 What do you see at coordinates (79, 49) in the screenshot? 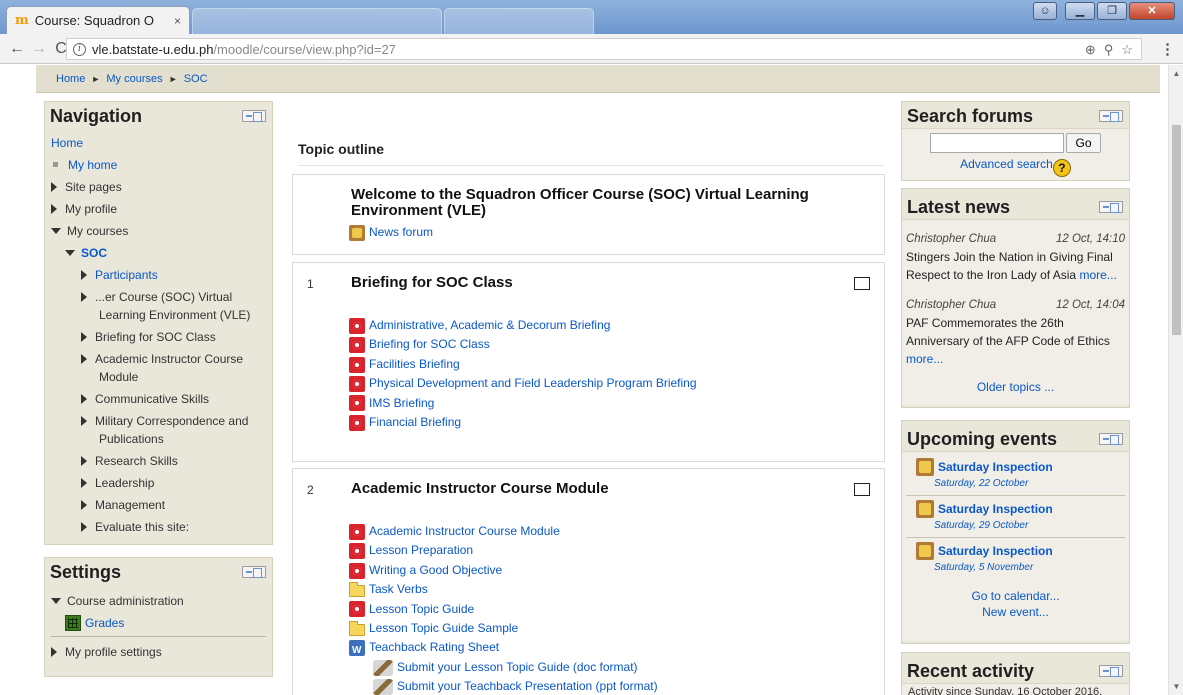
I see `info-icon: i` at bounding box center [79, 49].